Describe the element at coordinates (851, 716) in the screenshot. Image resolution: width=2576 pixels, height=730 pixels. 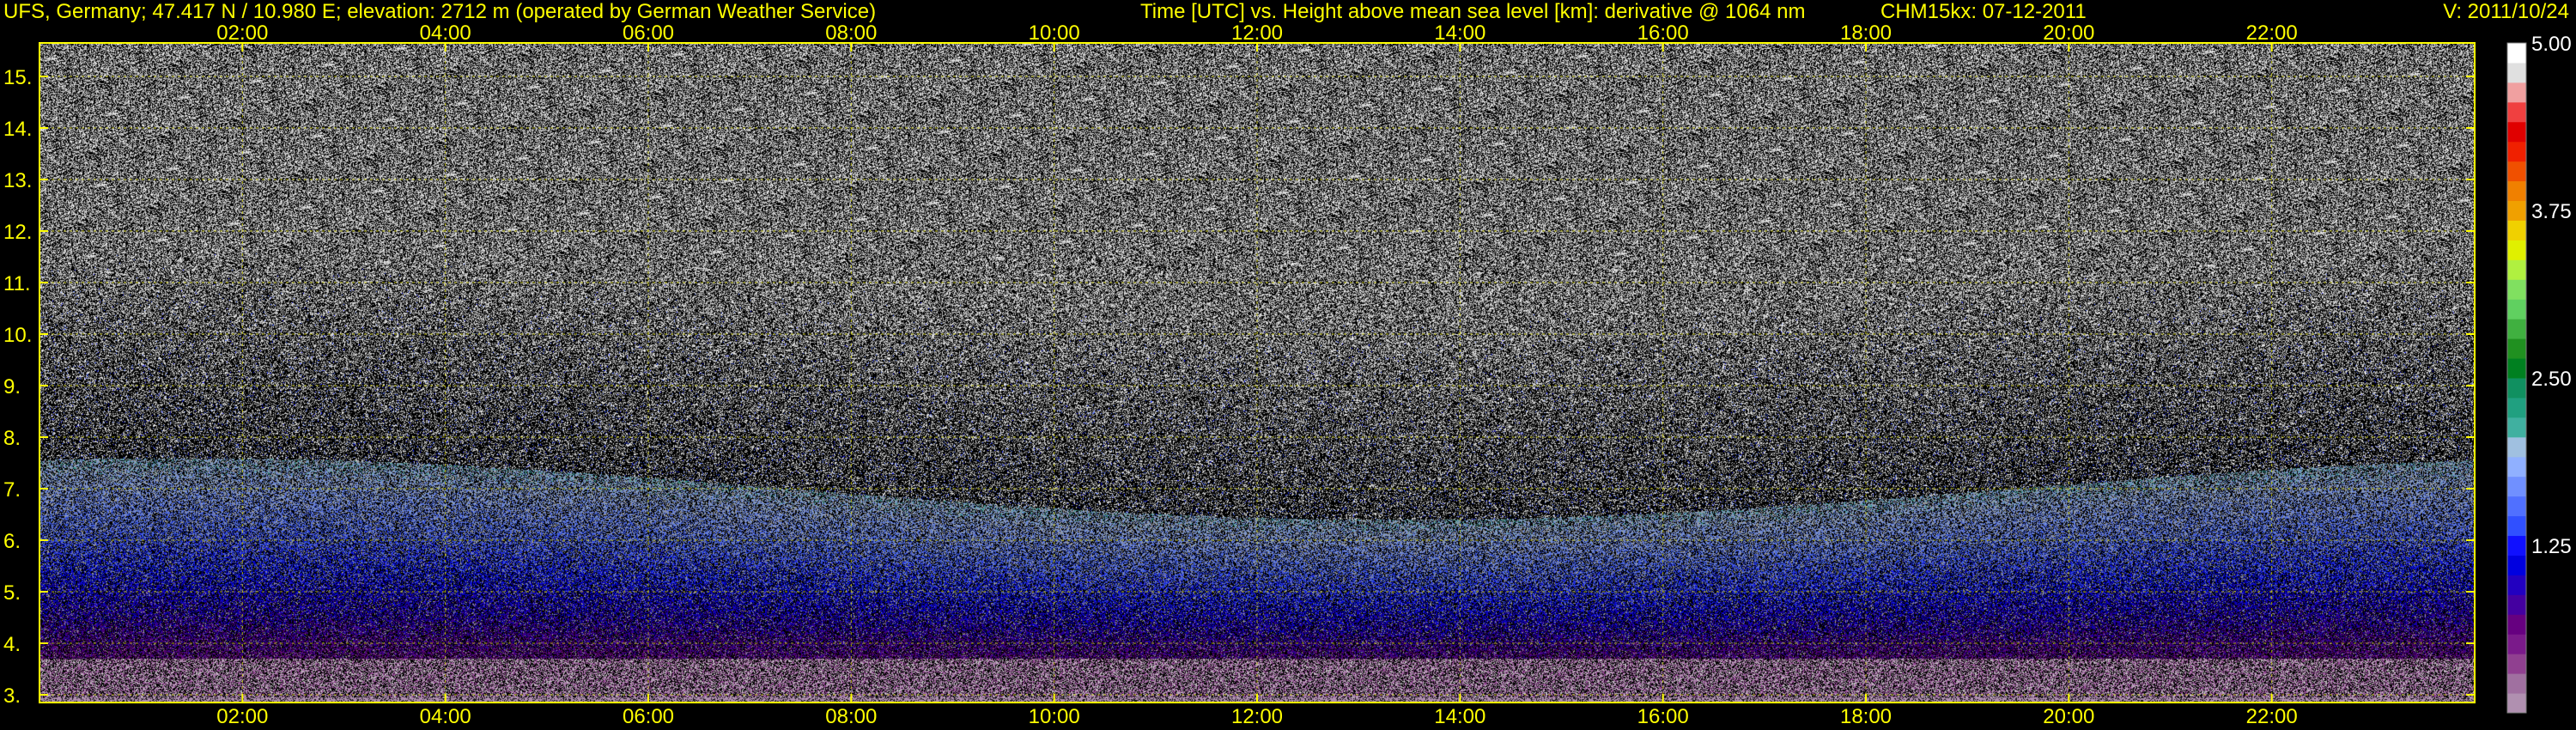
I see `x-tick-label-bottom: 08:00` at that location.